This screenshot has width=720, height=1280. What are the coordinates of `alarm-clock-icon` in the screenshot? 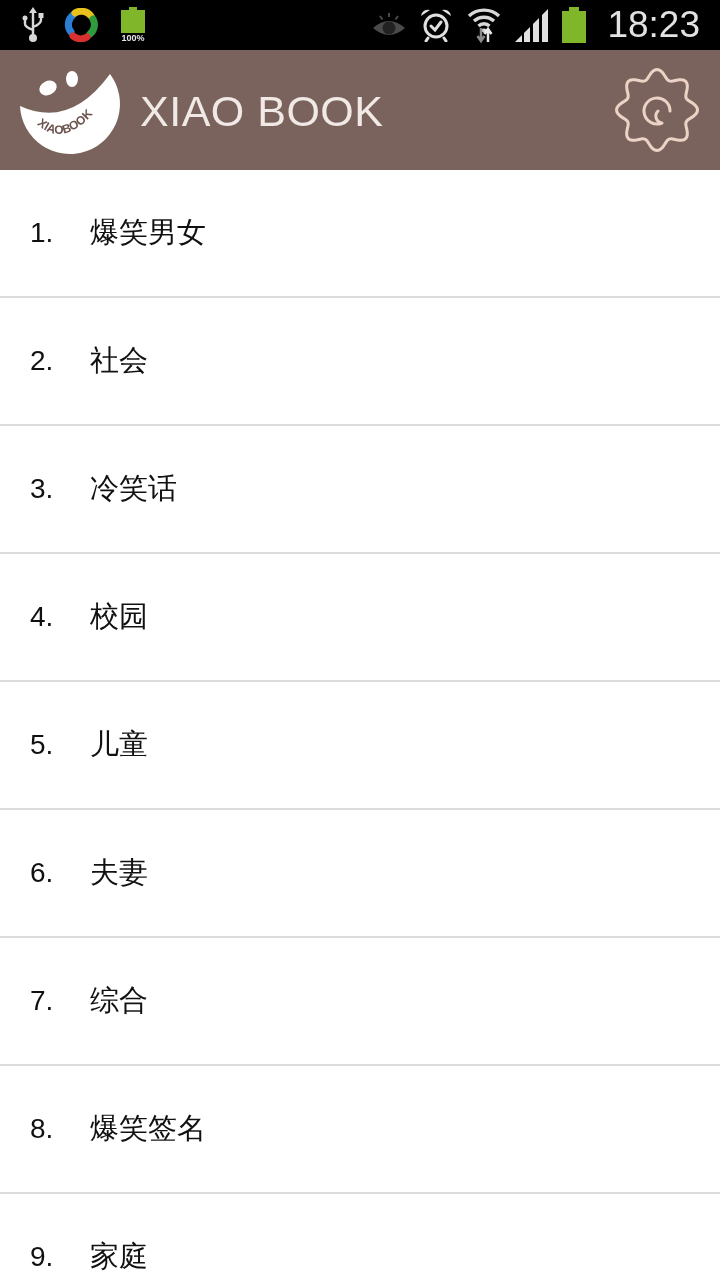 It's located at (436, 25).